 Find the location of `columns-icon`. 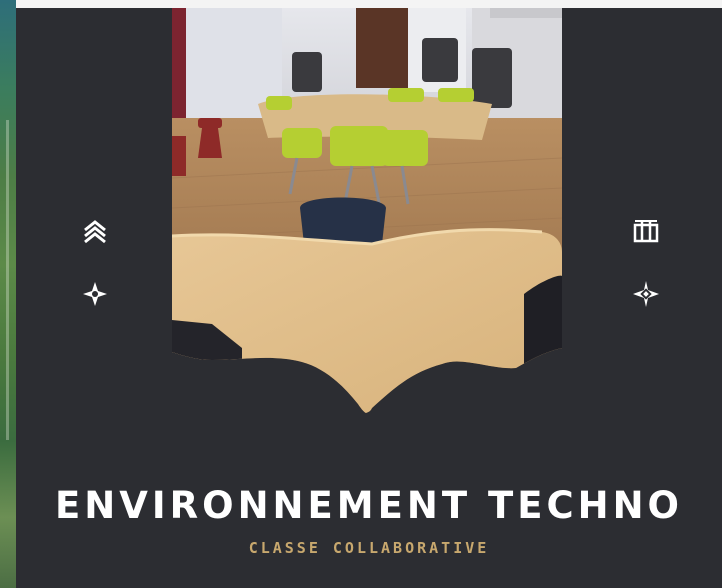

columns-icon is located at coordinates (646, 230).